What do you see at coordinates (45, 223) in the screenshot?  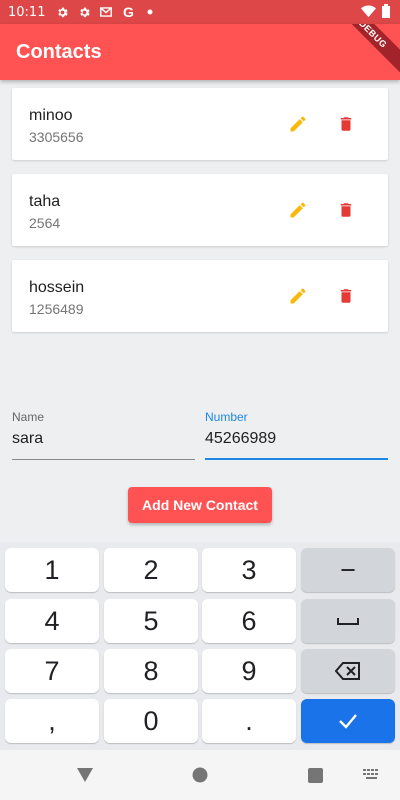 I see `contact-number: 2564` at bounding box center [45, 223].